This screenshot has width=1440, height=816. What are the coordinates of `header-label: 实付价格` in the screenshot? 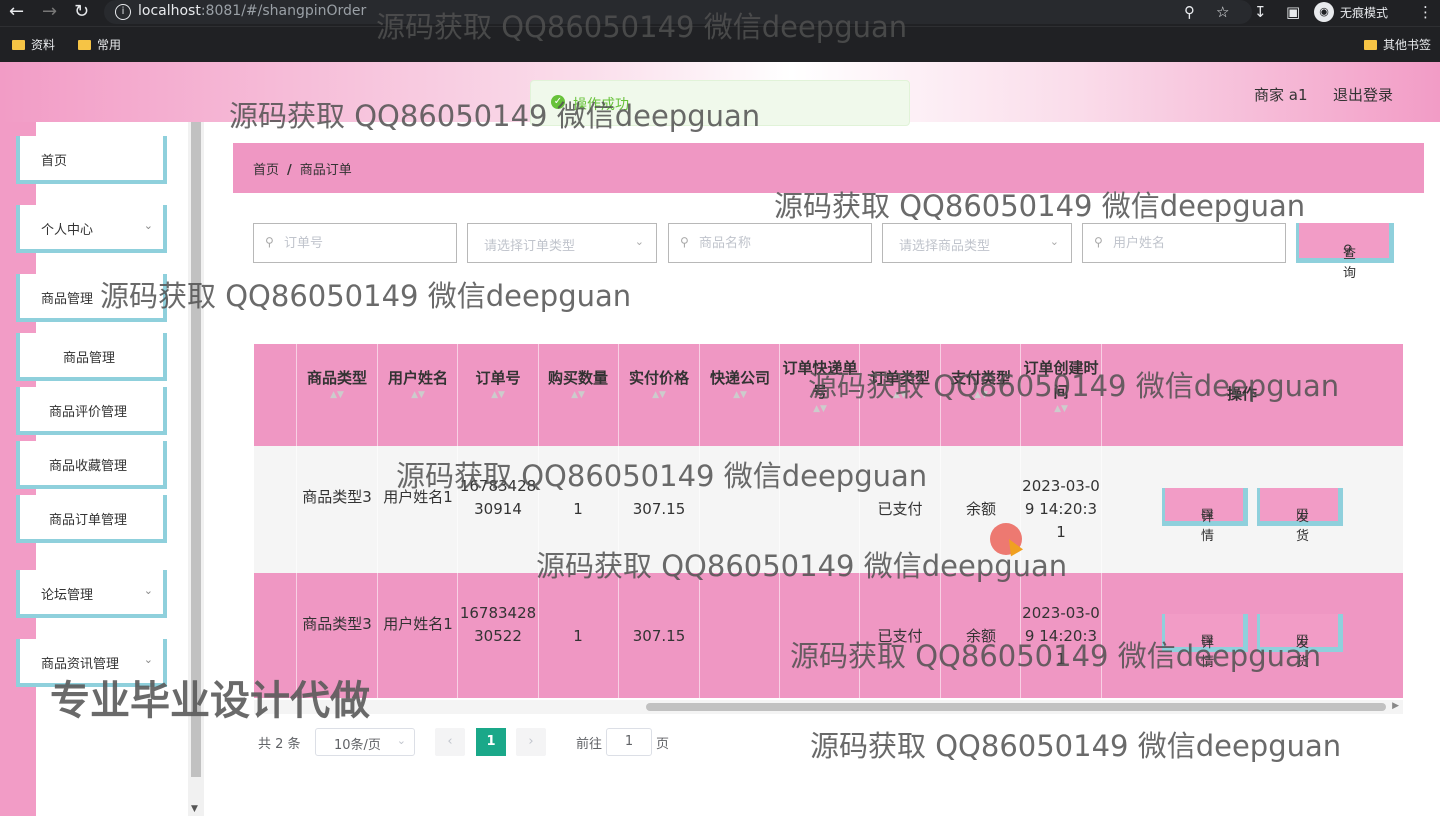 It's located at (658, 378).